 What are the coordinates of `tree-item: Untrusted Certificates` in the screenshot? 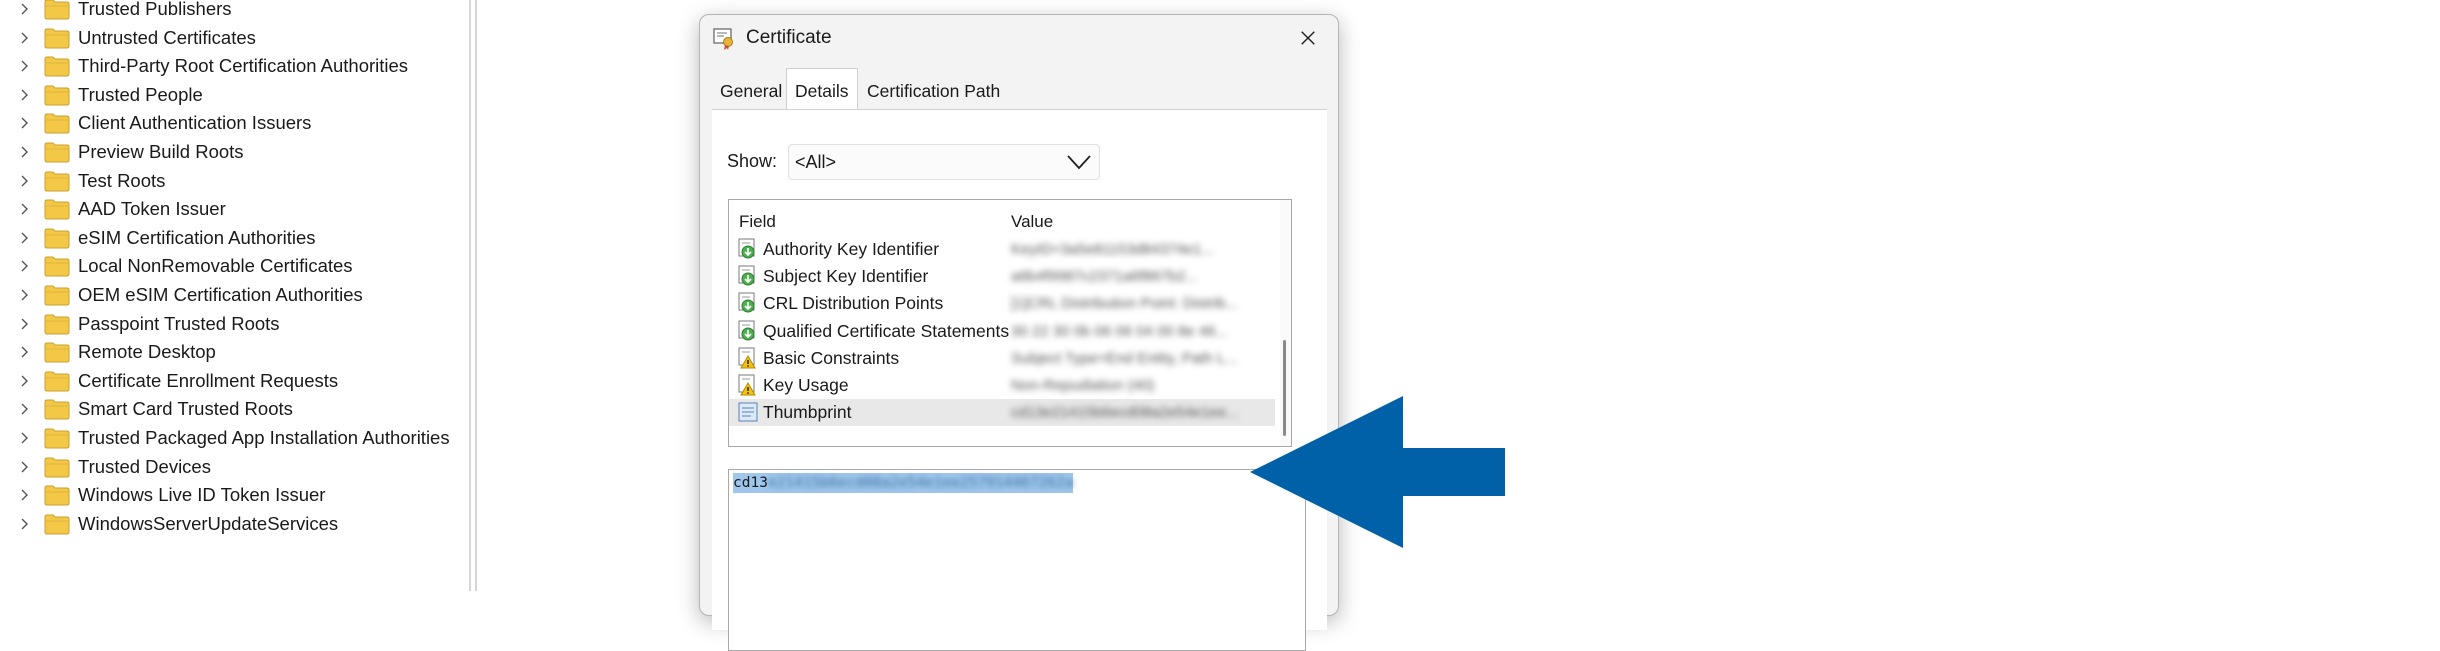 It's located at (232, 38).